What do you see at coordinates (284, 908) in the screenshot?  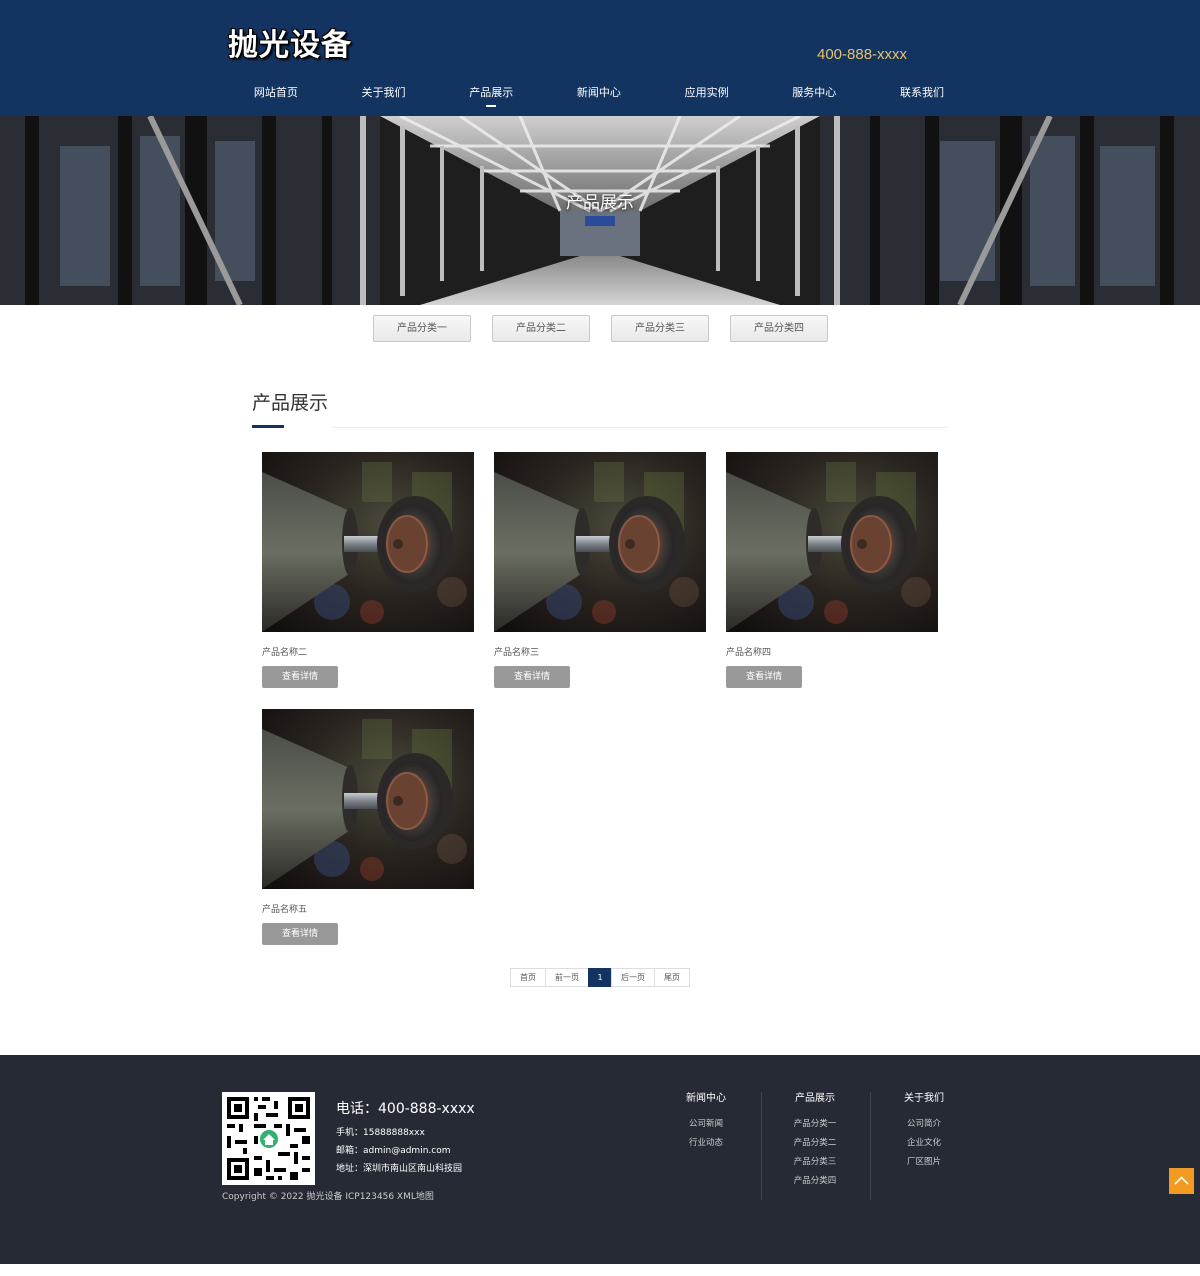 I see `product-name: 产品名称五` at bounding box center [284, 908].